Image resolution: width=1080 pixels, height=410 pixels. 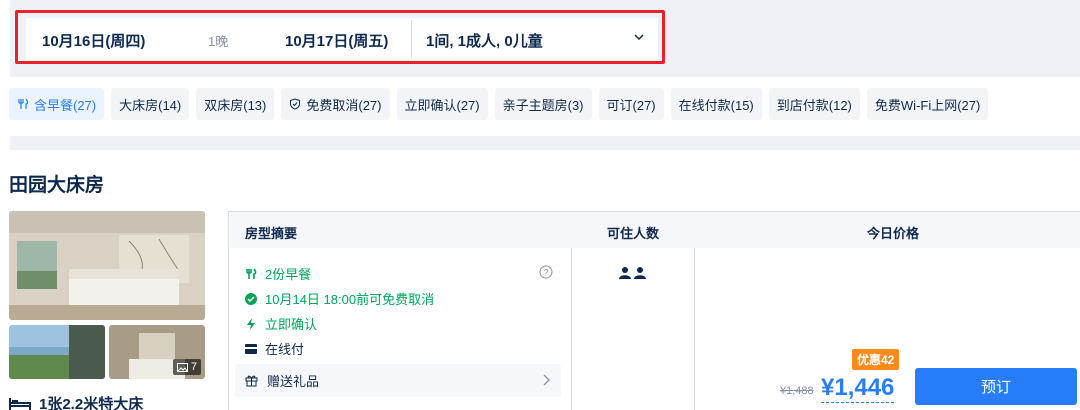 I want to click on filter-twin-bed: 双床房(13), so click(x=235, y=104).